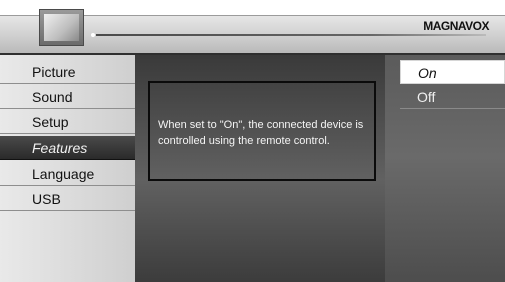  What do you see at coordinates (291, 35) in the screenshot?
I see `beam-line` at bounding box center [291, 35].